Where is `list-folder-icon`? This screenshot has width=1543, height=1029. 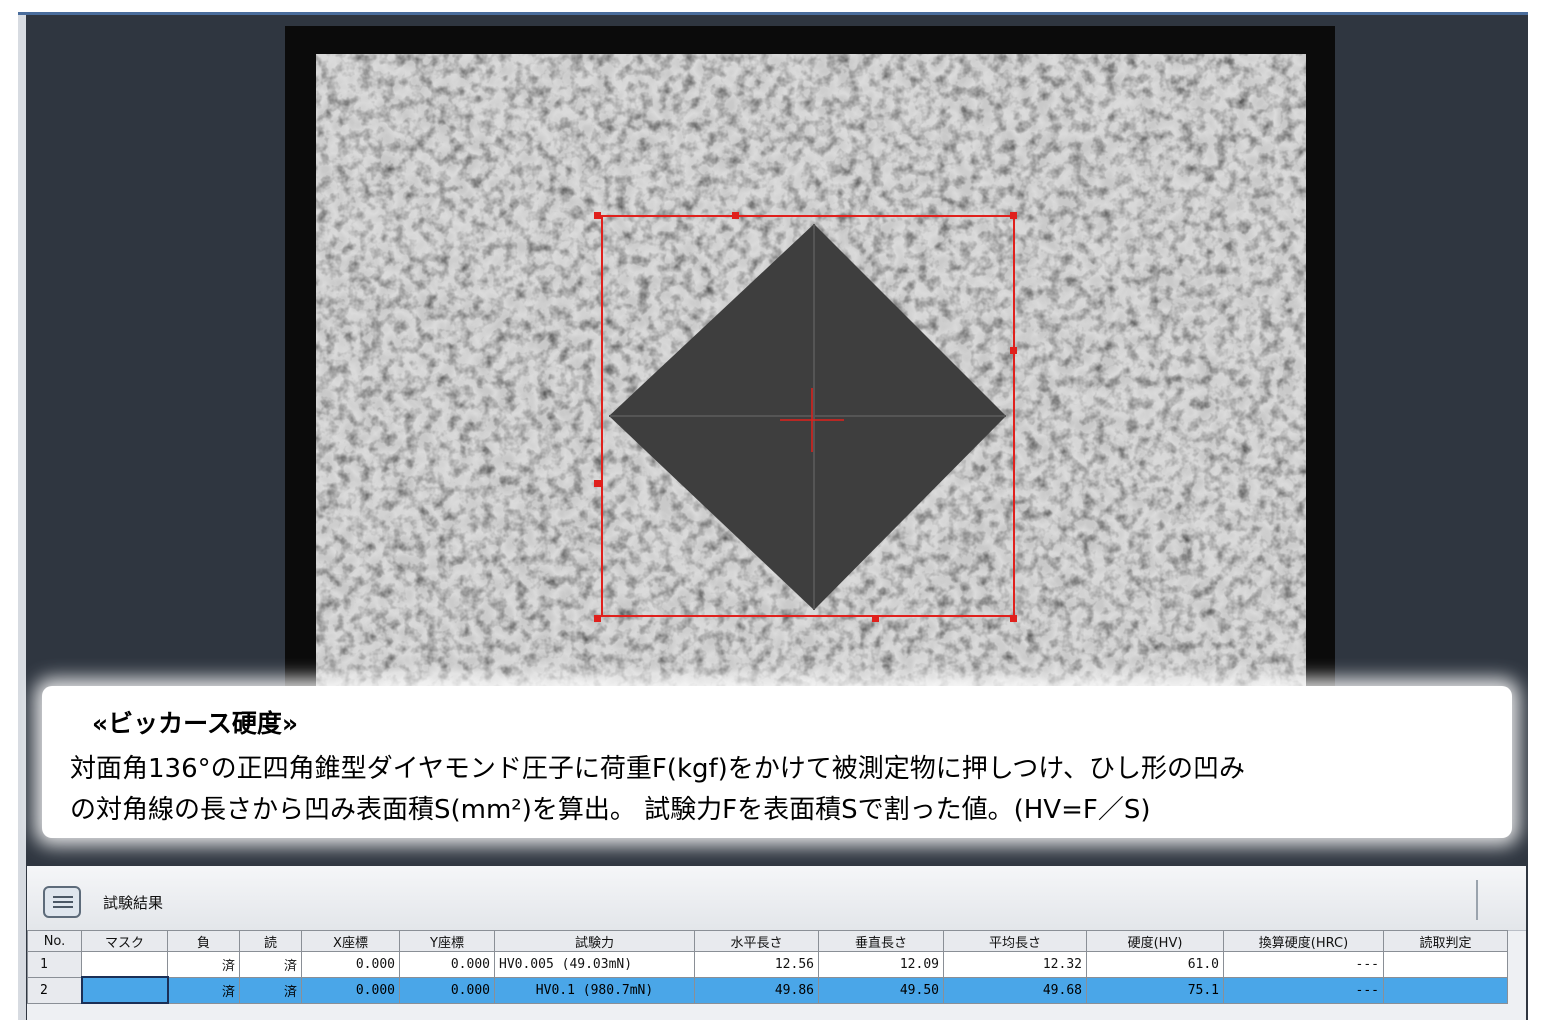
list-folder-icon is located at coordinates (62, 902).